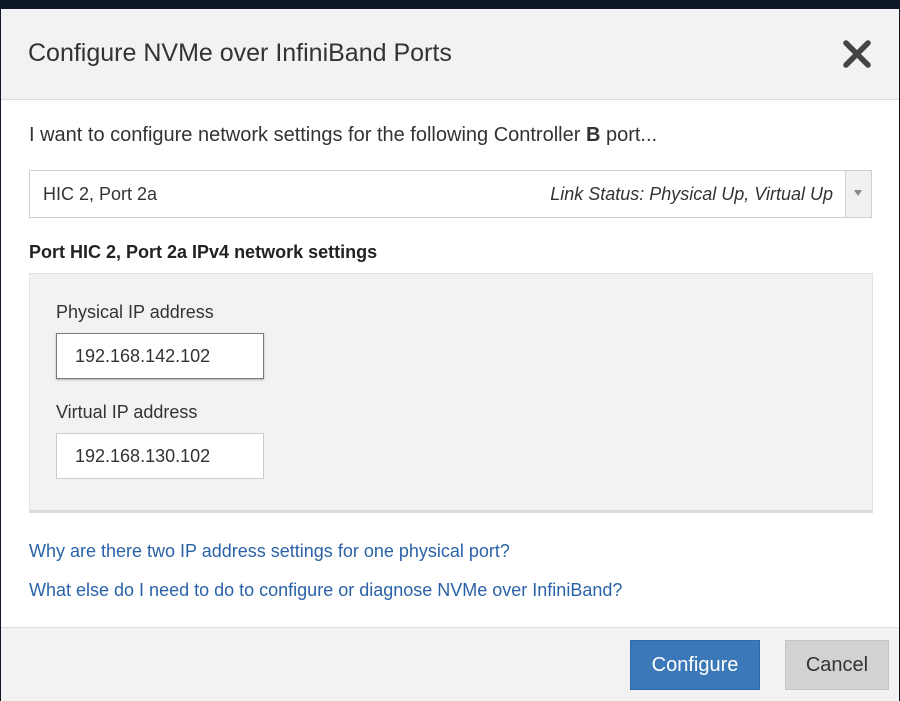 The image size is (900, 701). What do you see at coordinates (858, 194) in the screenshot?
I see `caret-down-icon` at bounding box center [858, 194].